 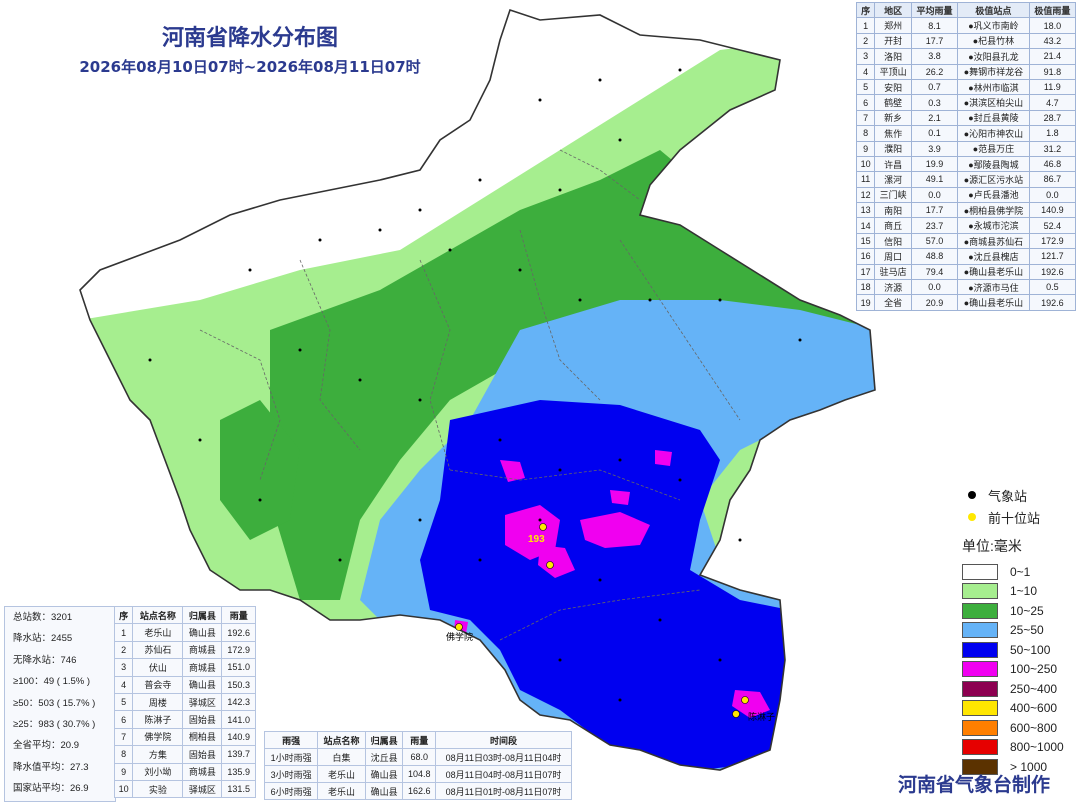 What do you see at coordinates (865, 148) in the screenshot?
I see `table-cell: 9` at bounding box center [865, 148].